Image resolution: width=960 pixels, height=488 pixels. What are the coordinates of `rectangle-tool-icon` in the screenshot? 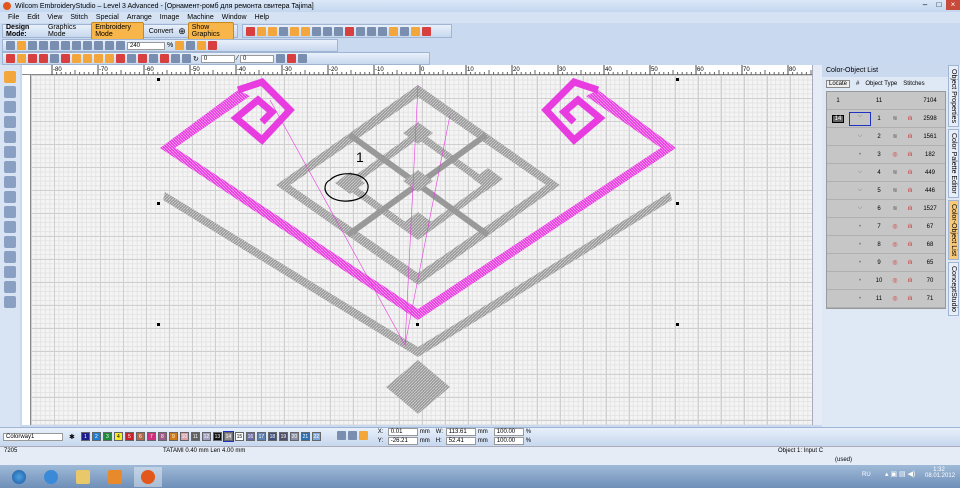 It's located at (10, 182).